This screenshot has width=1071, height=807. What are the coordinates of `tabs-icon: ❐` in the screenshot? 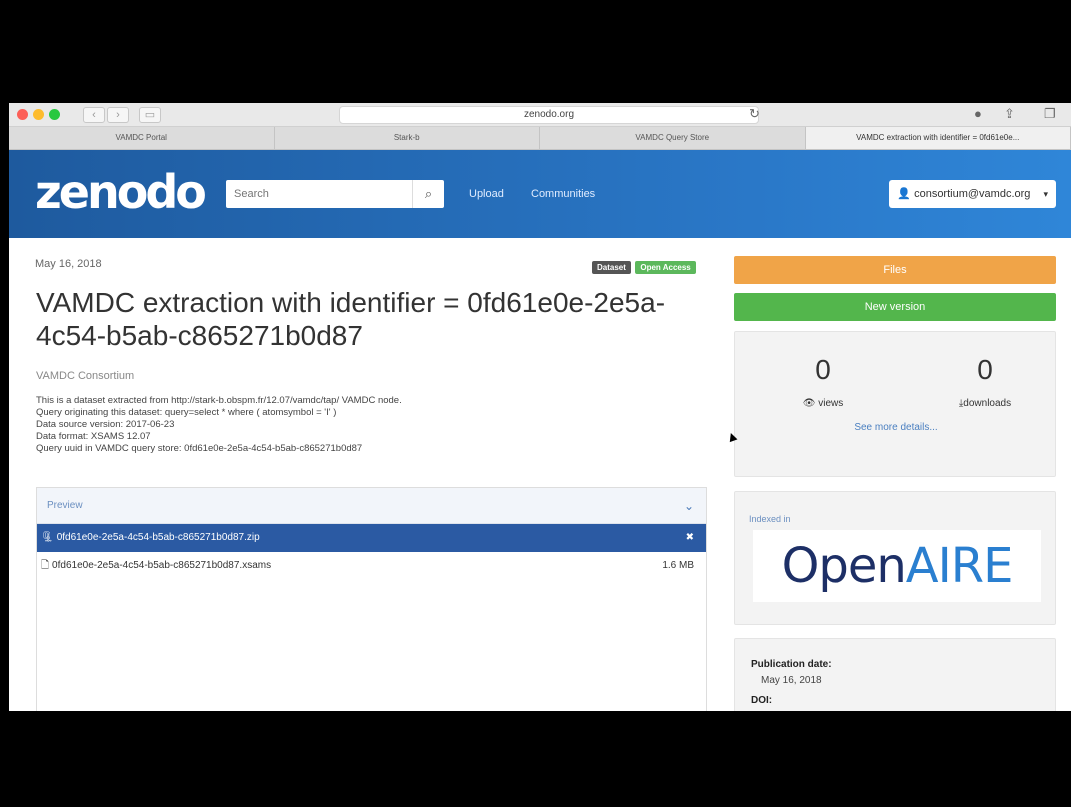 It's located at (1050, 114).